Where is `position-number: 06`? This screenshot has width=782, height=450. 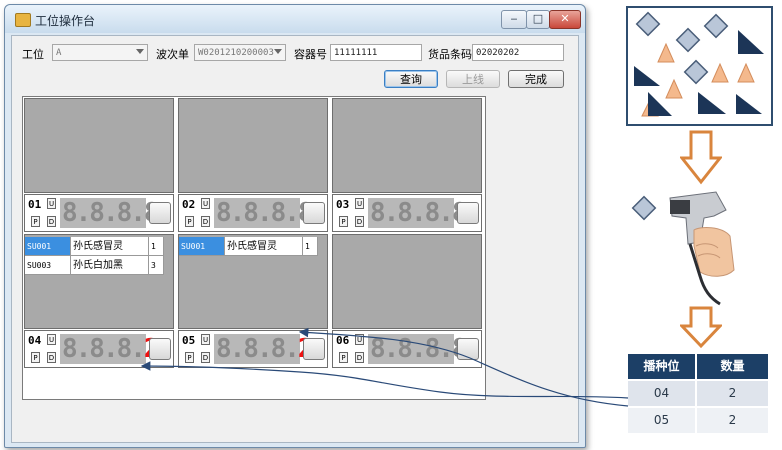
position-number: 06 is located at coordinates (343, 340).